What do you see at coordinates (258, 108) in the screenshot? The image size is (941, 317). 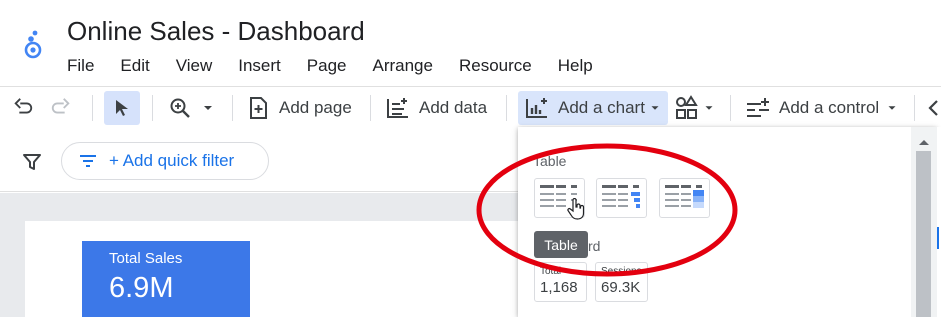 I see `add-page-icon` at bounding box center [258, 108].